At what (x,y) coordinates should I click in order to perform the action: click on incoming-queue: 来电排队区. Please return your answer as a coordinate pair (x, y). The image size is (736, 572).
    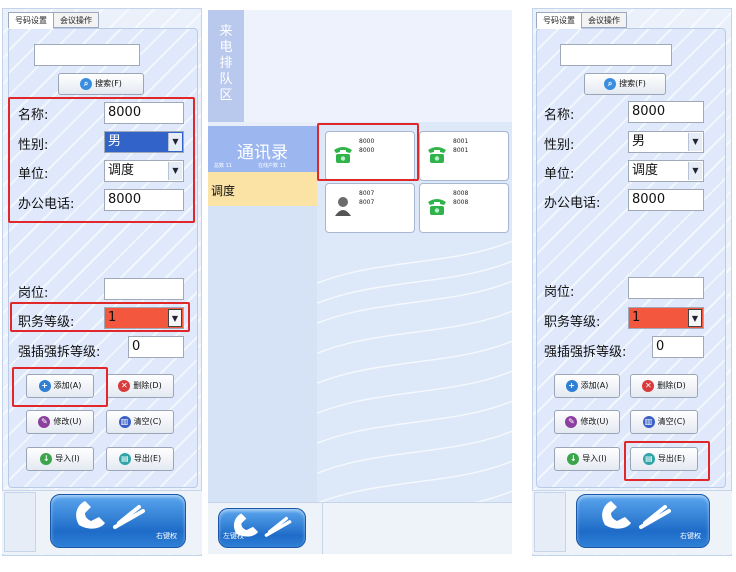
    Looking at the image, I should click on (226, 66).